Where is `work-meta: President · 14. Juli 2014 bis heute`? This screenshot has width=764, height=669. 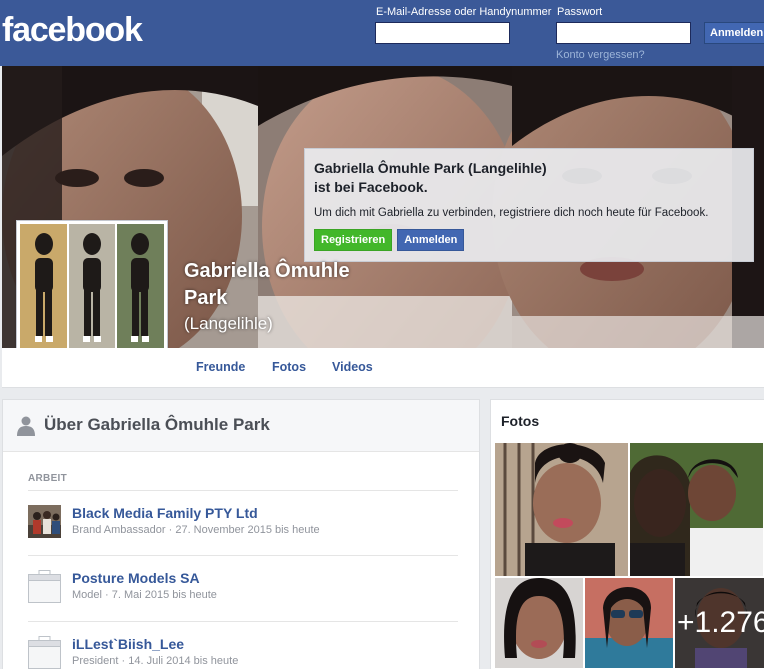
work-meta: President · 14. Juli 2014 bis heute is located at coordinates (155, 661).